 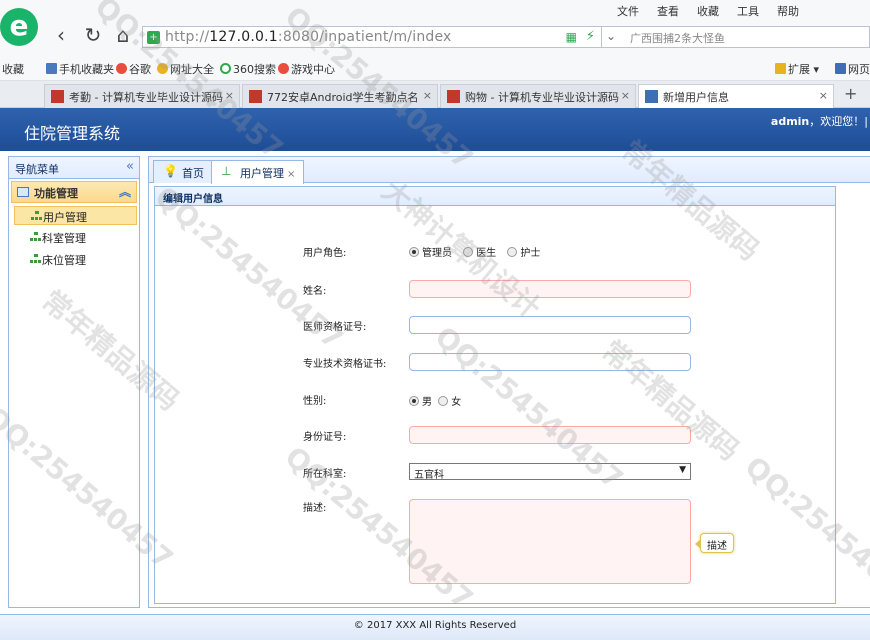 What do you see at coordinates (345, 364) in the screenshot?
I see `tech-cert-label: 专业技术资格证书:` at bounding box center [345, 364].